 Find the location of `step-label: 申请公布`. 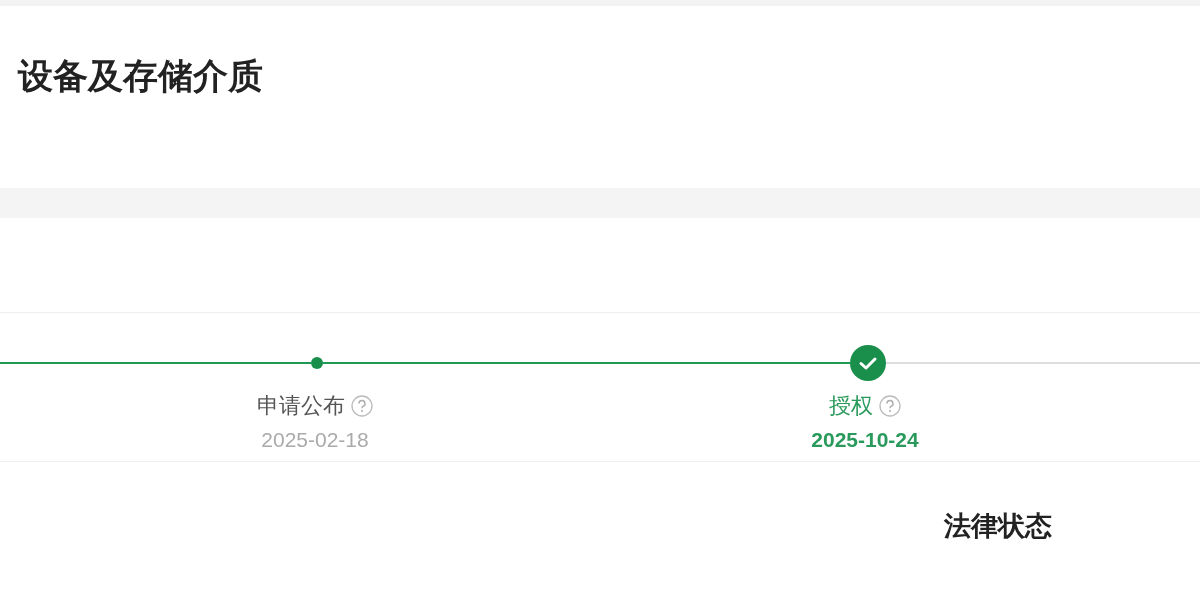

step-label: 申请公布 is located at coordinates (301, 406).